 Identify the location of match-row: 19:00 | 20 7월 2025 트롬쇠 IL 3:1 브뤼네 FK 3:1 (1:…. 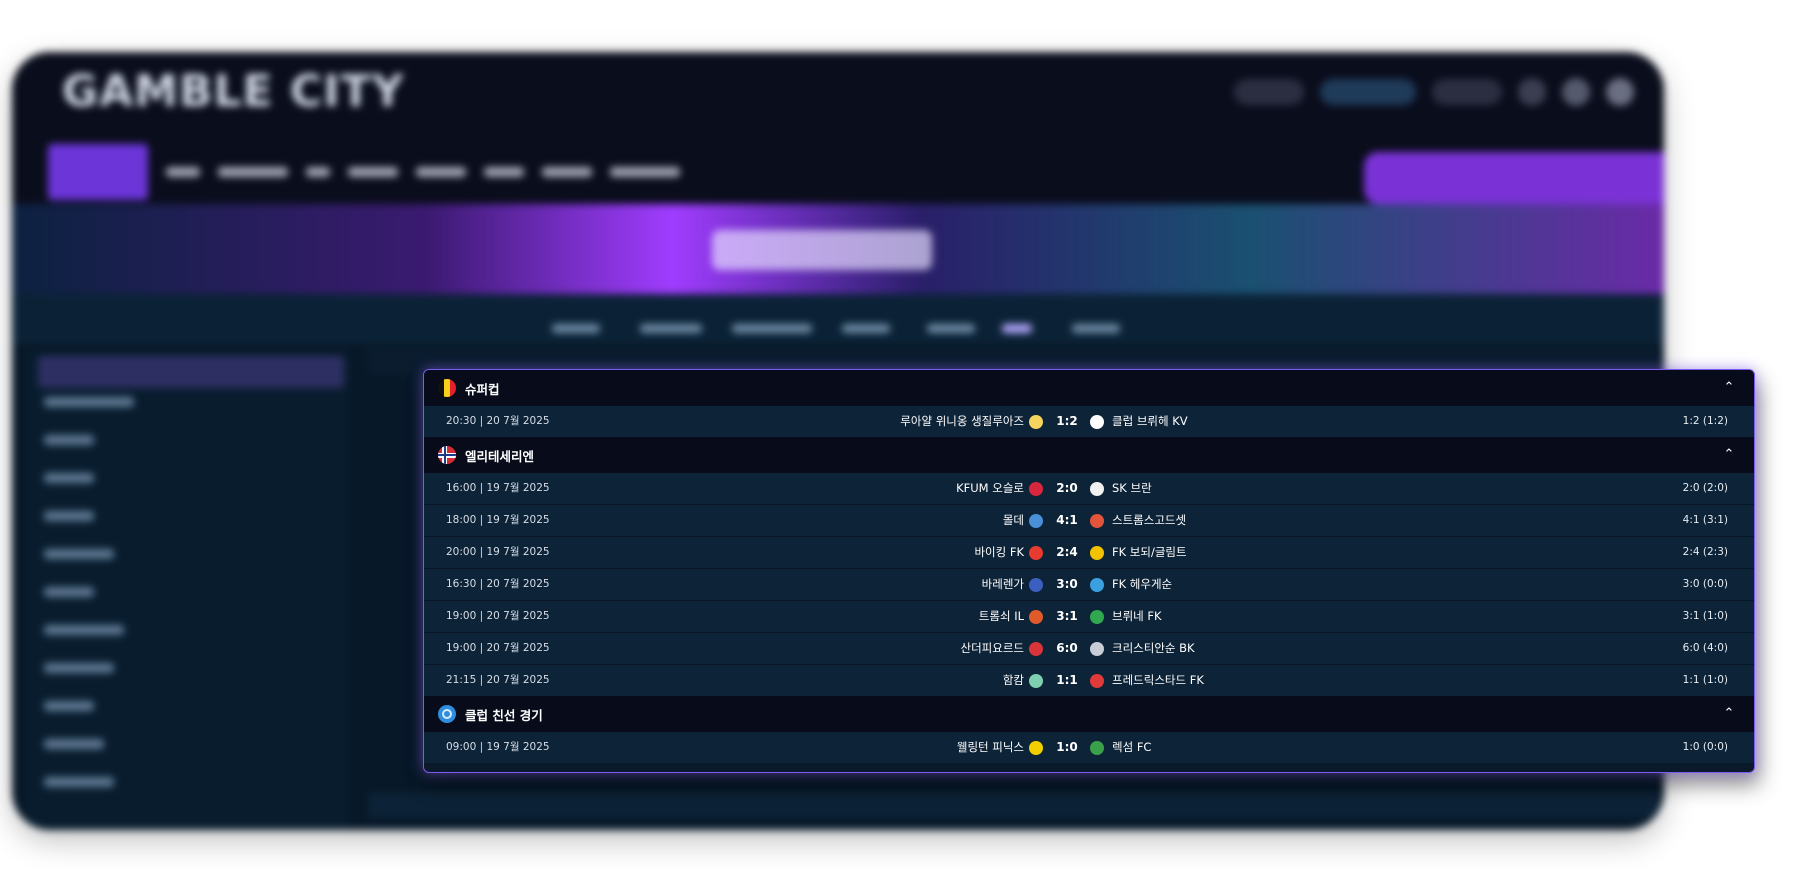
(1089, 617).